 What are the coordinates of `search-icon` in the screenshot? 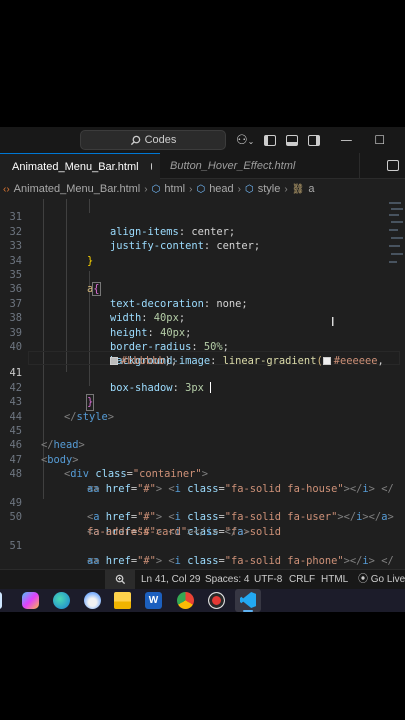 It's located at (135, 140).